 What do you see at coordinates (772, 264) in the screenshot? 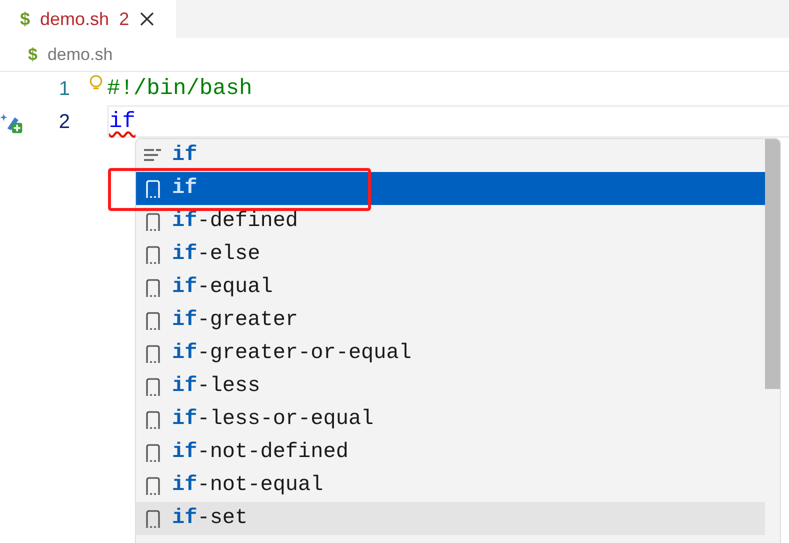
I see `scrollbar-thumb` at bounding box center [772, 264].